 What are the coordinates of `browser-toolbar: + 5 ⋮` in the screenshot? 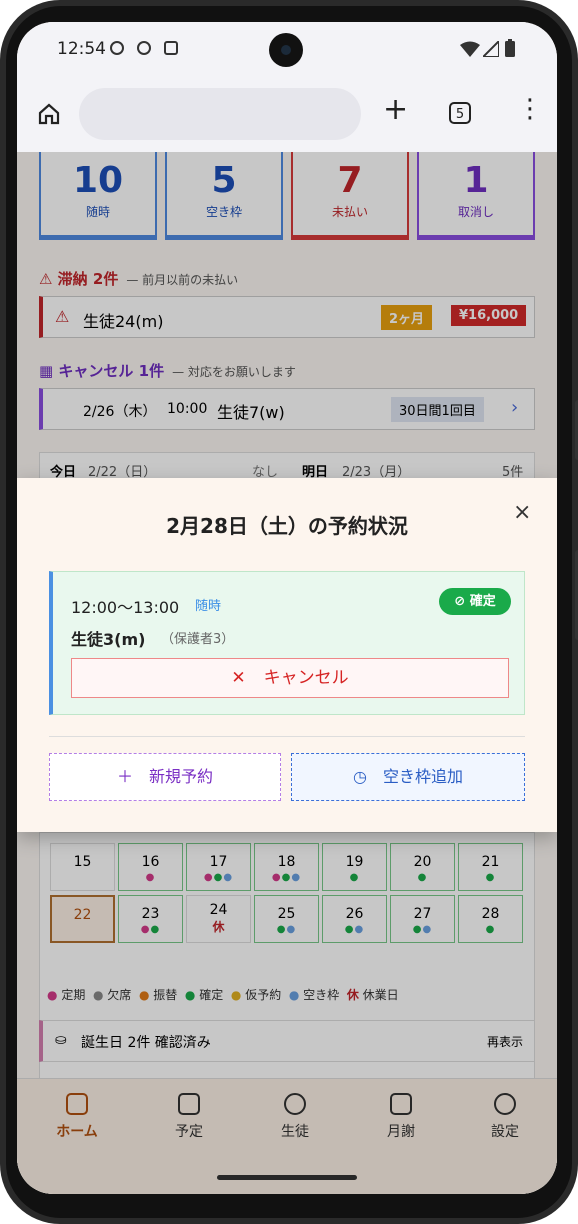 It's located at (287, 116).